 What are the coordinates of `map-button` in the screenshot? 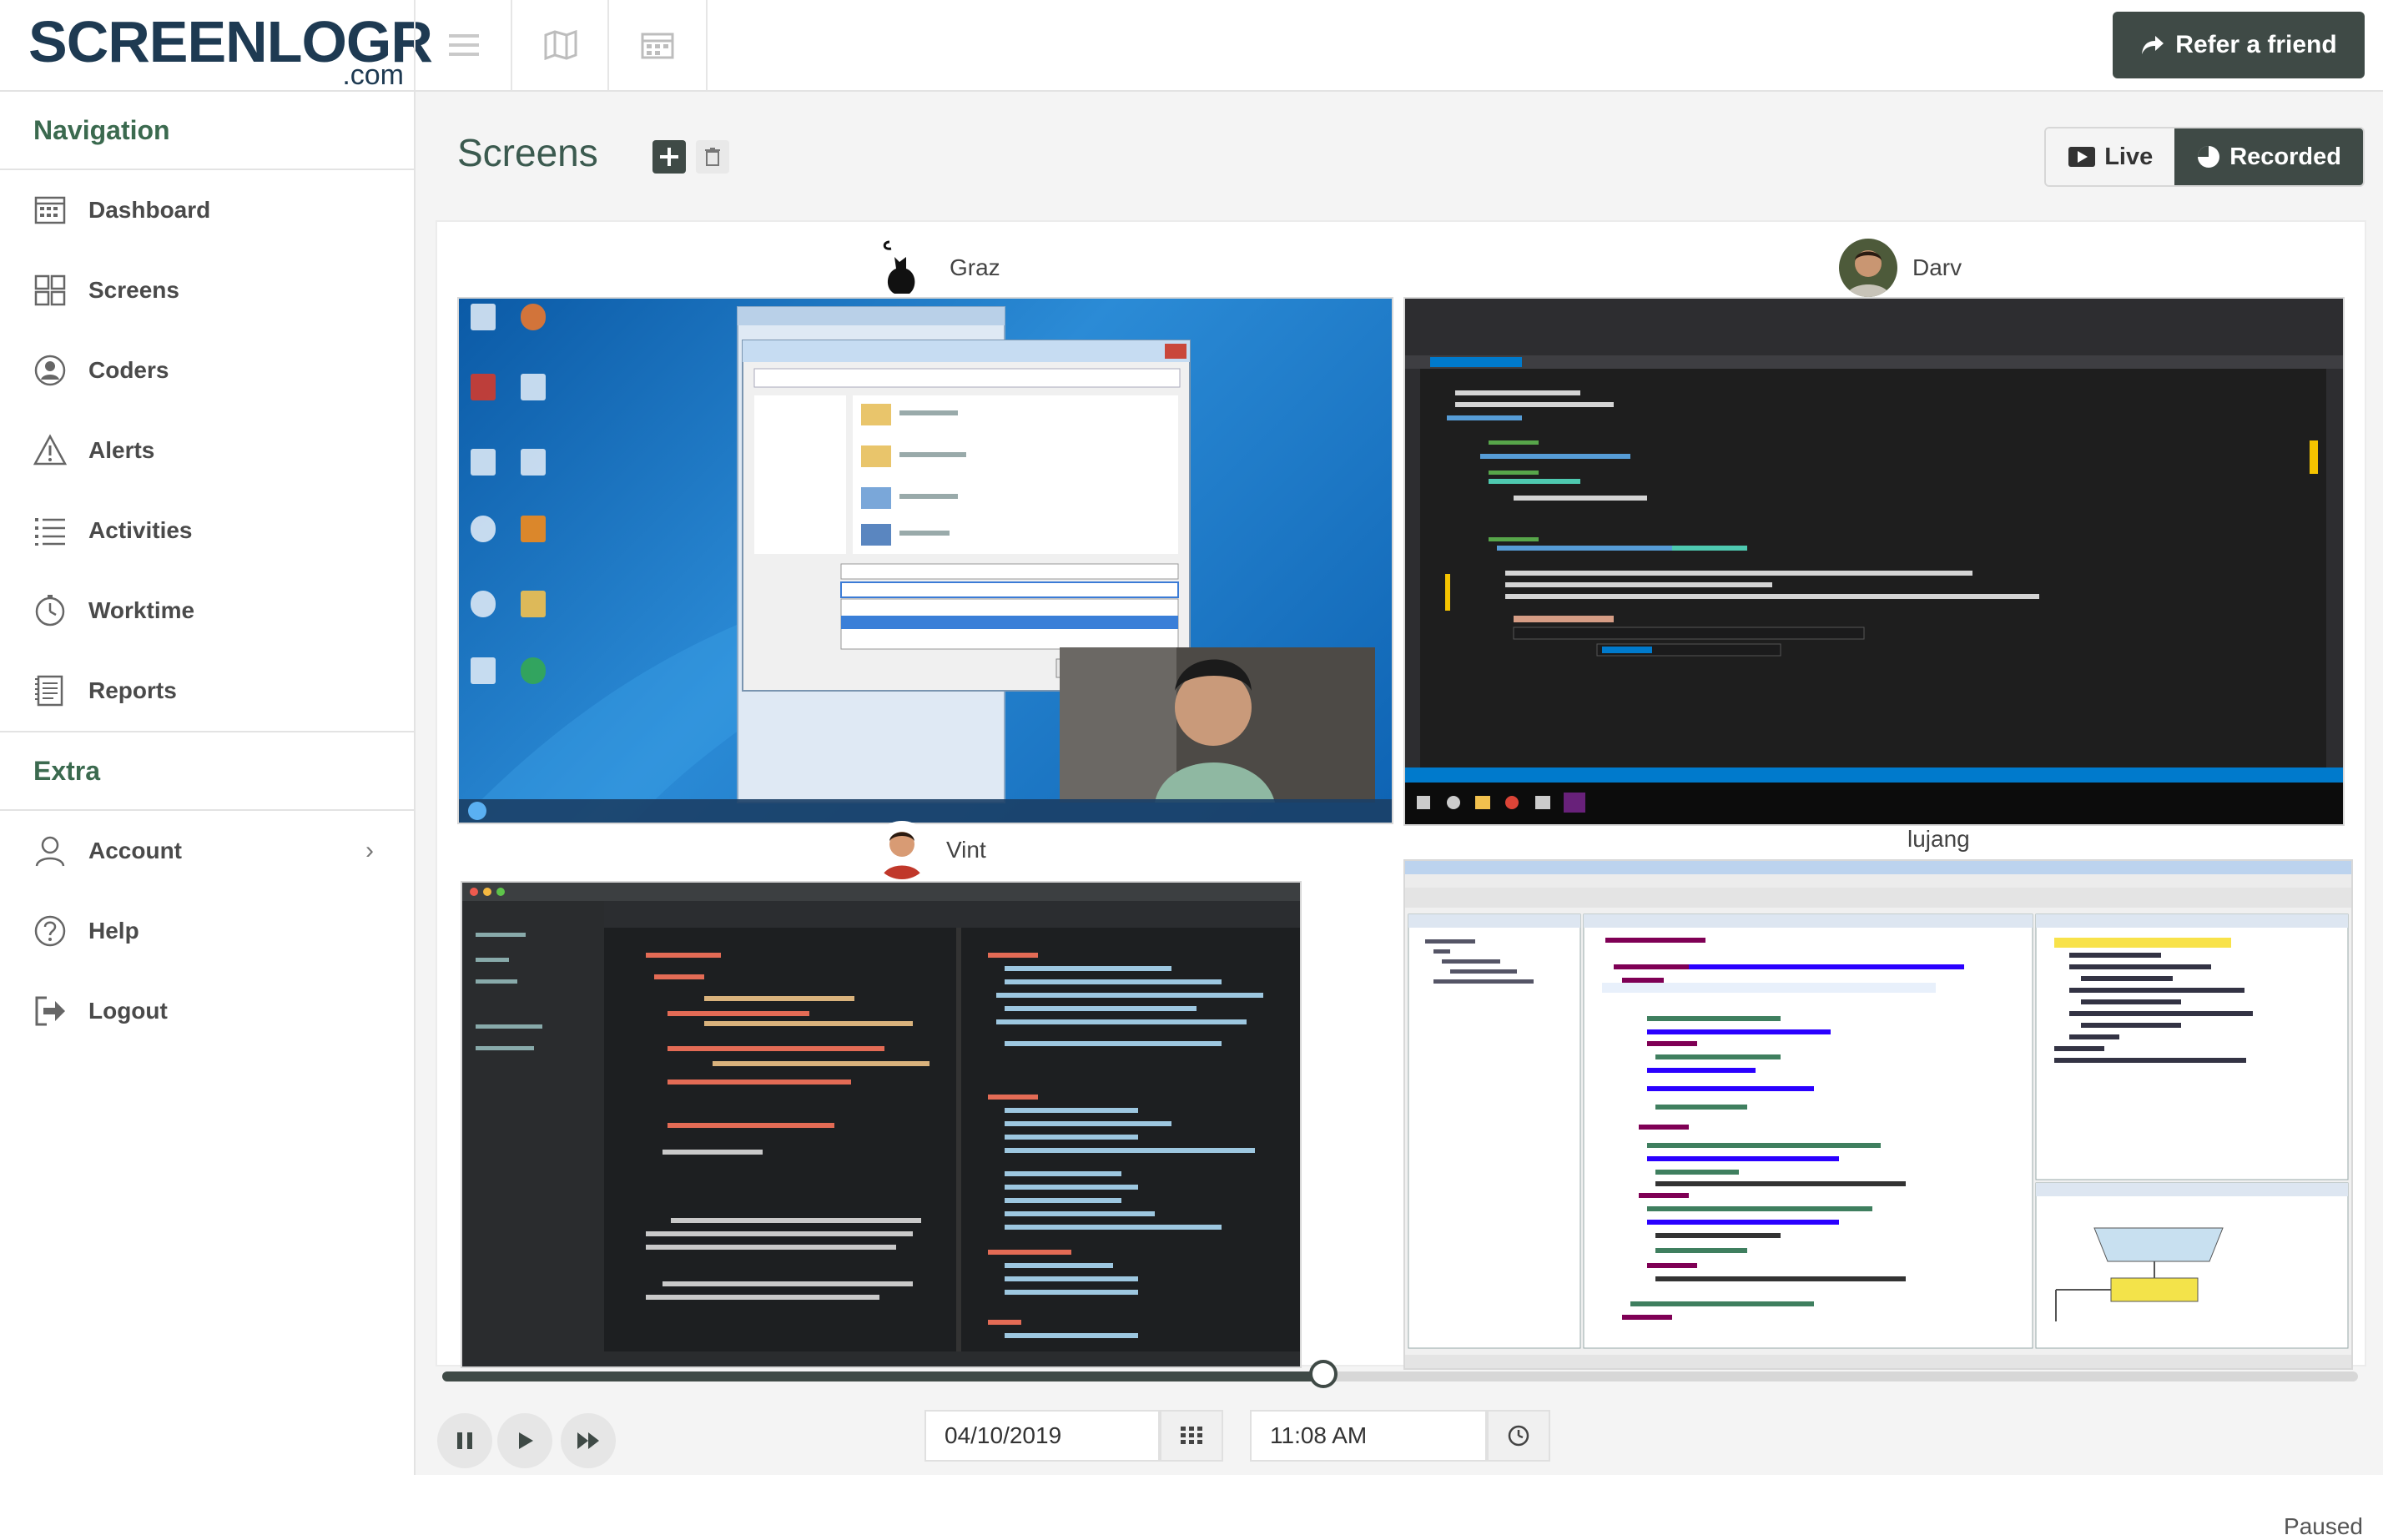 It's located at (560, 45).